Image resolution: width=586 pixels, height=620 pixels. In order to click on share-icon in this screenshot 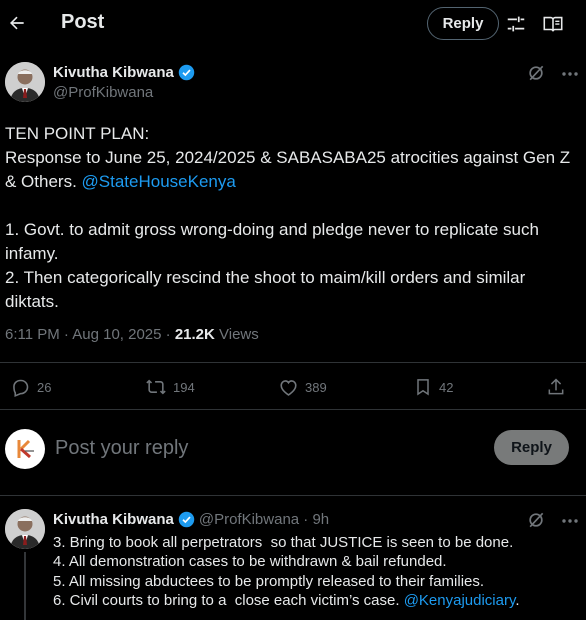, I will do `click(556, 386)`.